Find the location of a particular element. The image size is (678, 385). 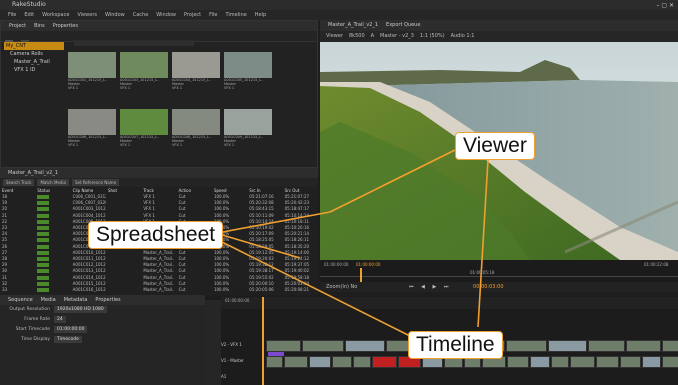

timeline-callout: Timeline is located at coordinates (455, 345).